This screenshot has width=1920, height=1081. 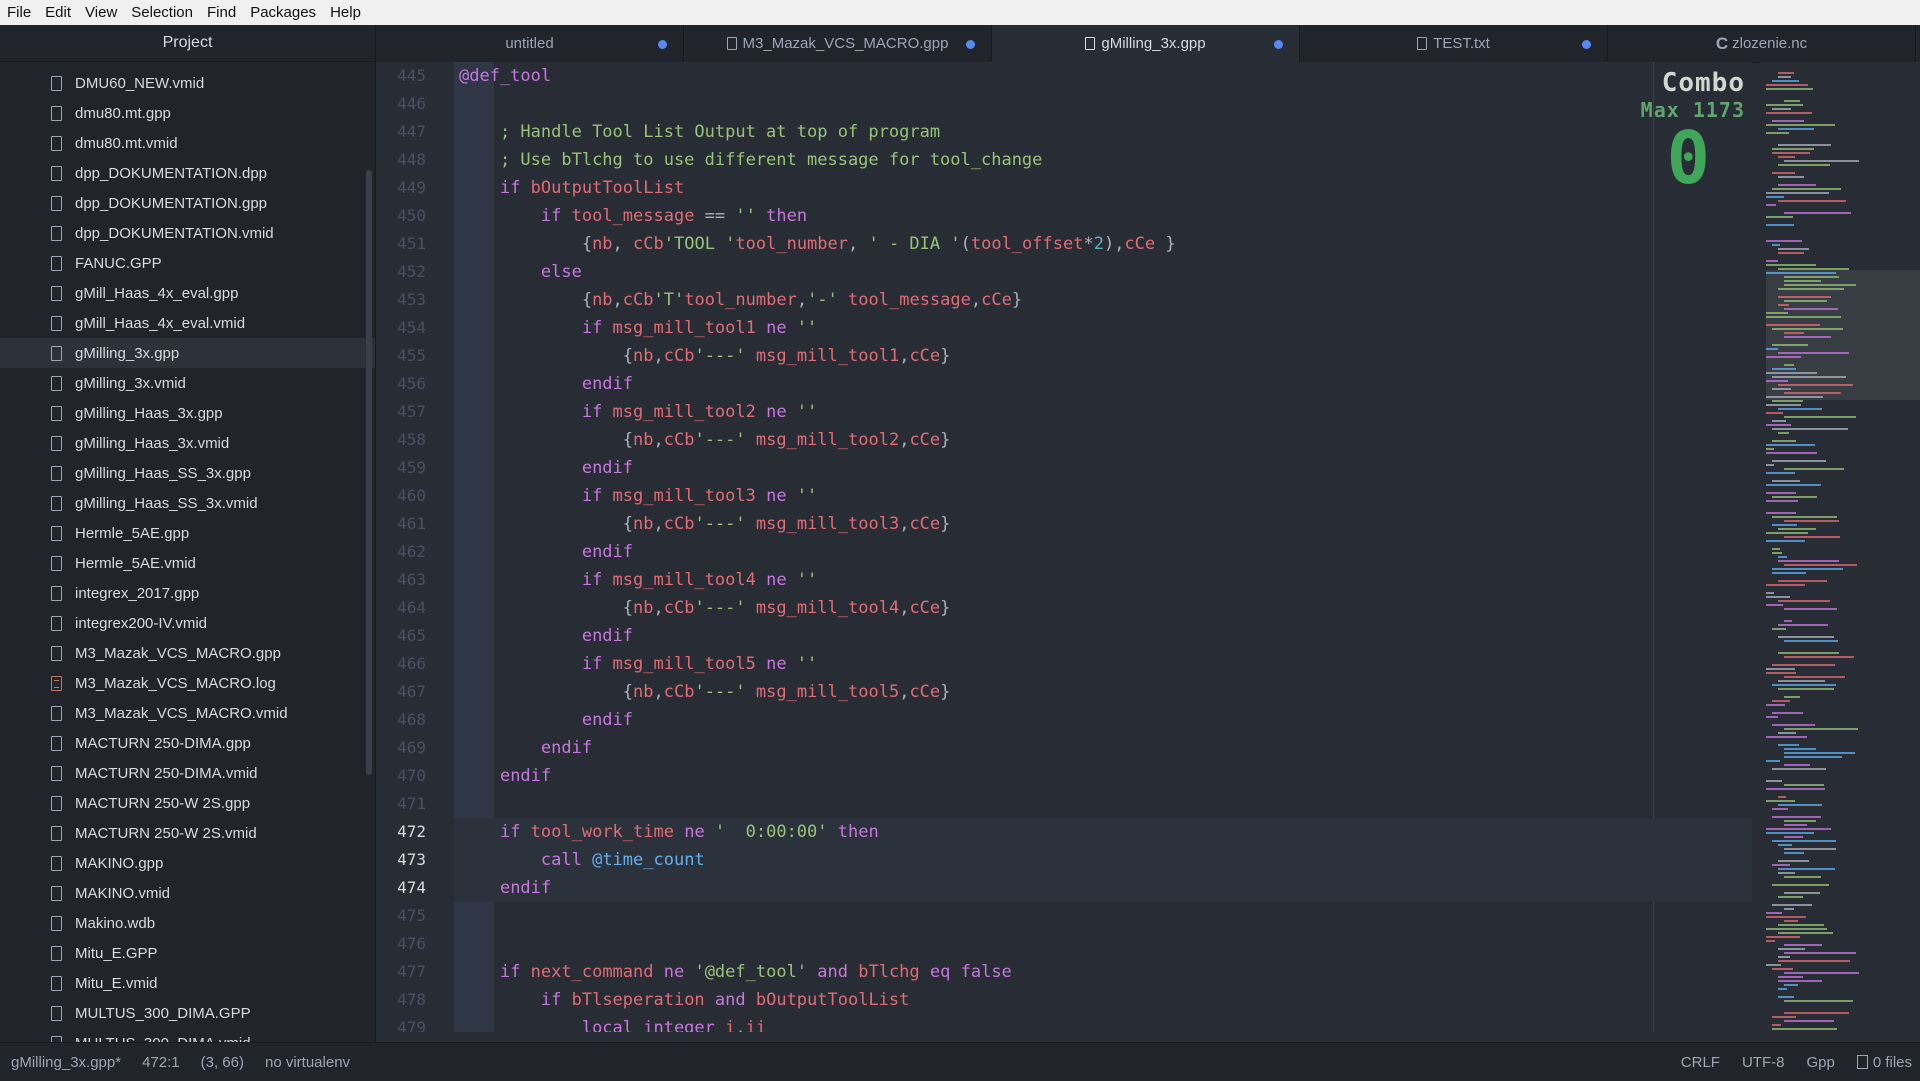 What do you see at coordinates (1074, 804) in the screenshot?
I see `code-line: 471` at bounding box center [1074, 804].